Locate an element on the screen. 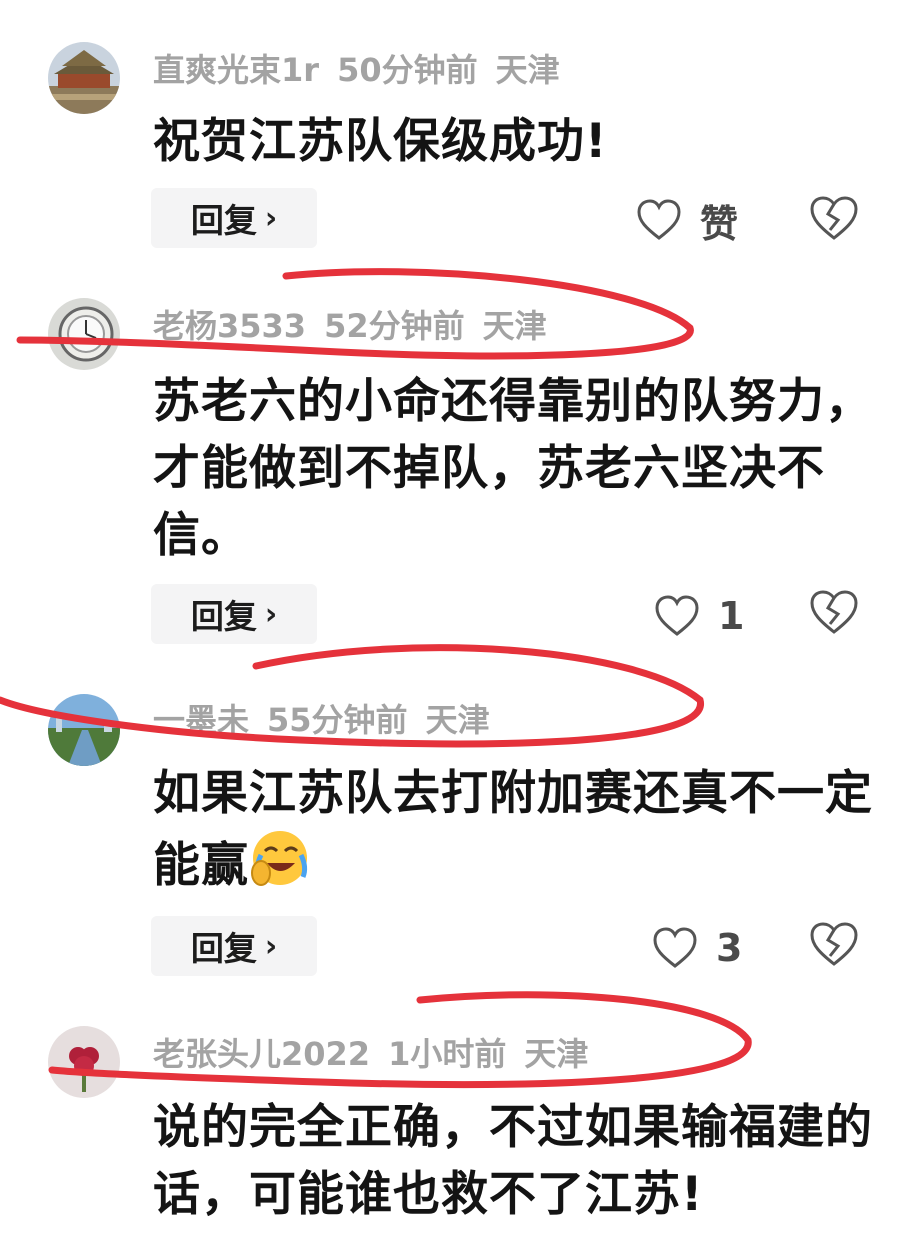  avatar-image-palace is located at coordinates (84, 78).